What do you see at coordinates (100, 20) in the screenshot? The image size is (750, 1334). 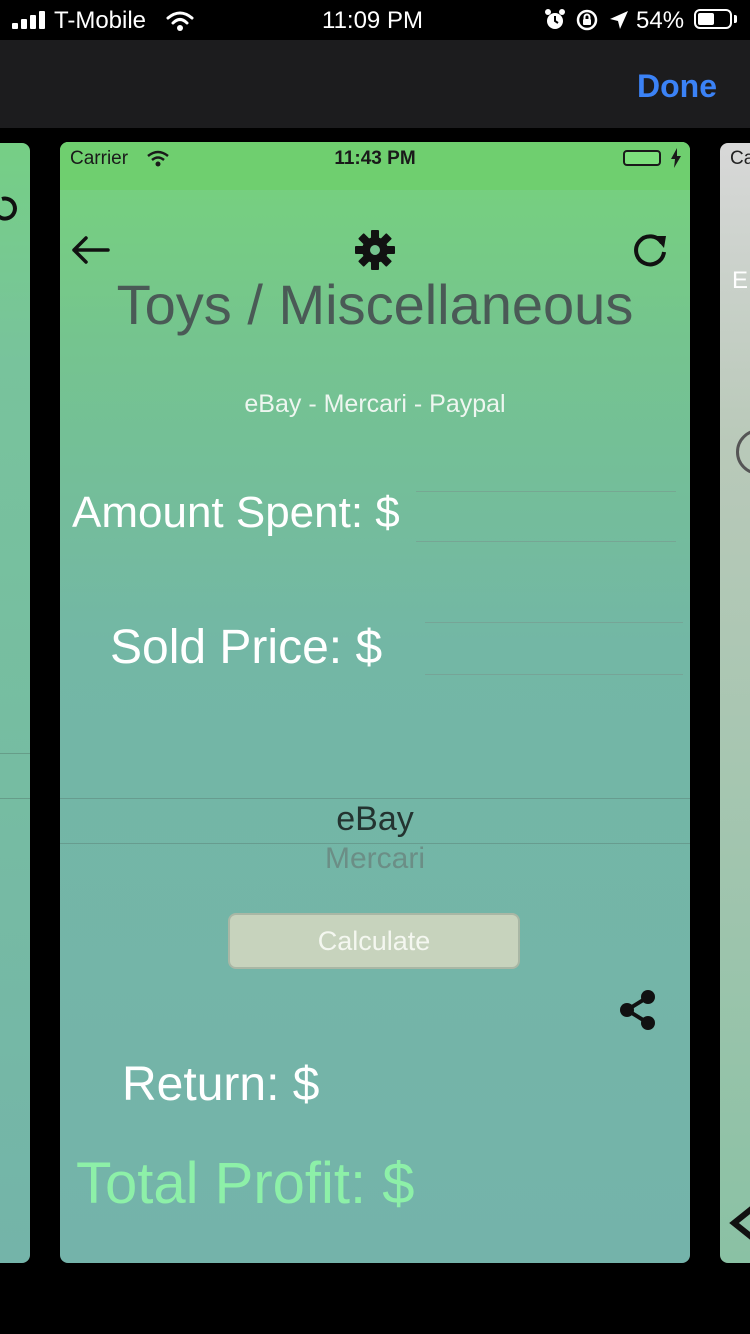 I see `carrier-name: T-Mobile` at bounding box center [100, 20].